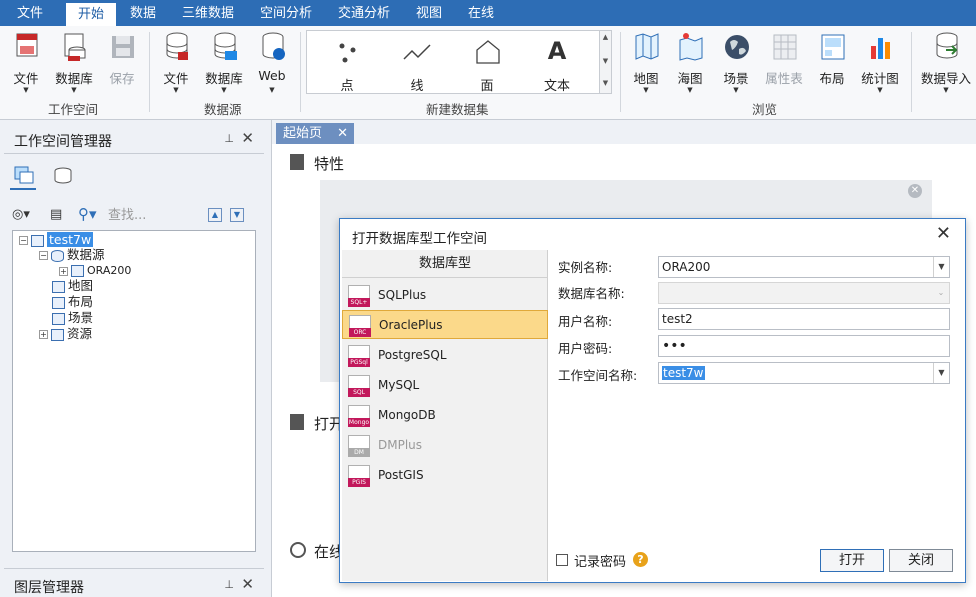 Image resolution: width=976 pixels, height=597 pixels. What do you see at coordinates (272, 63) in the screenshot?
I see `datasource-web-button: Web ▼` at bounding box center [272, 63].